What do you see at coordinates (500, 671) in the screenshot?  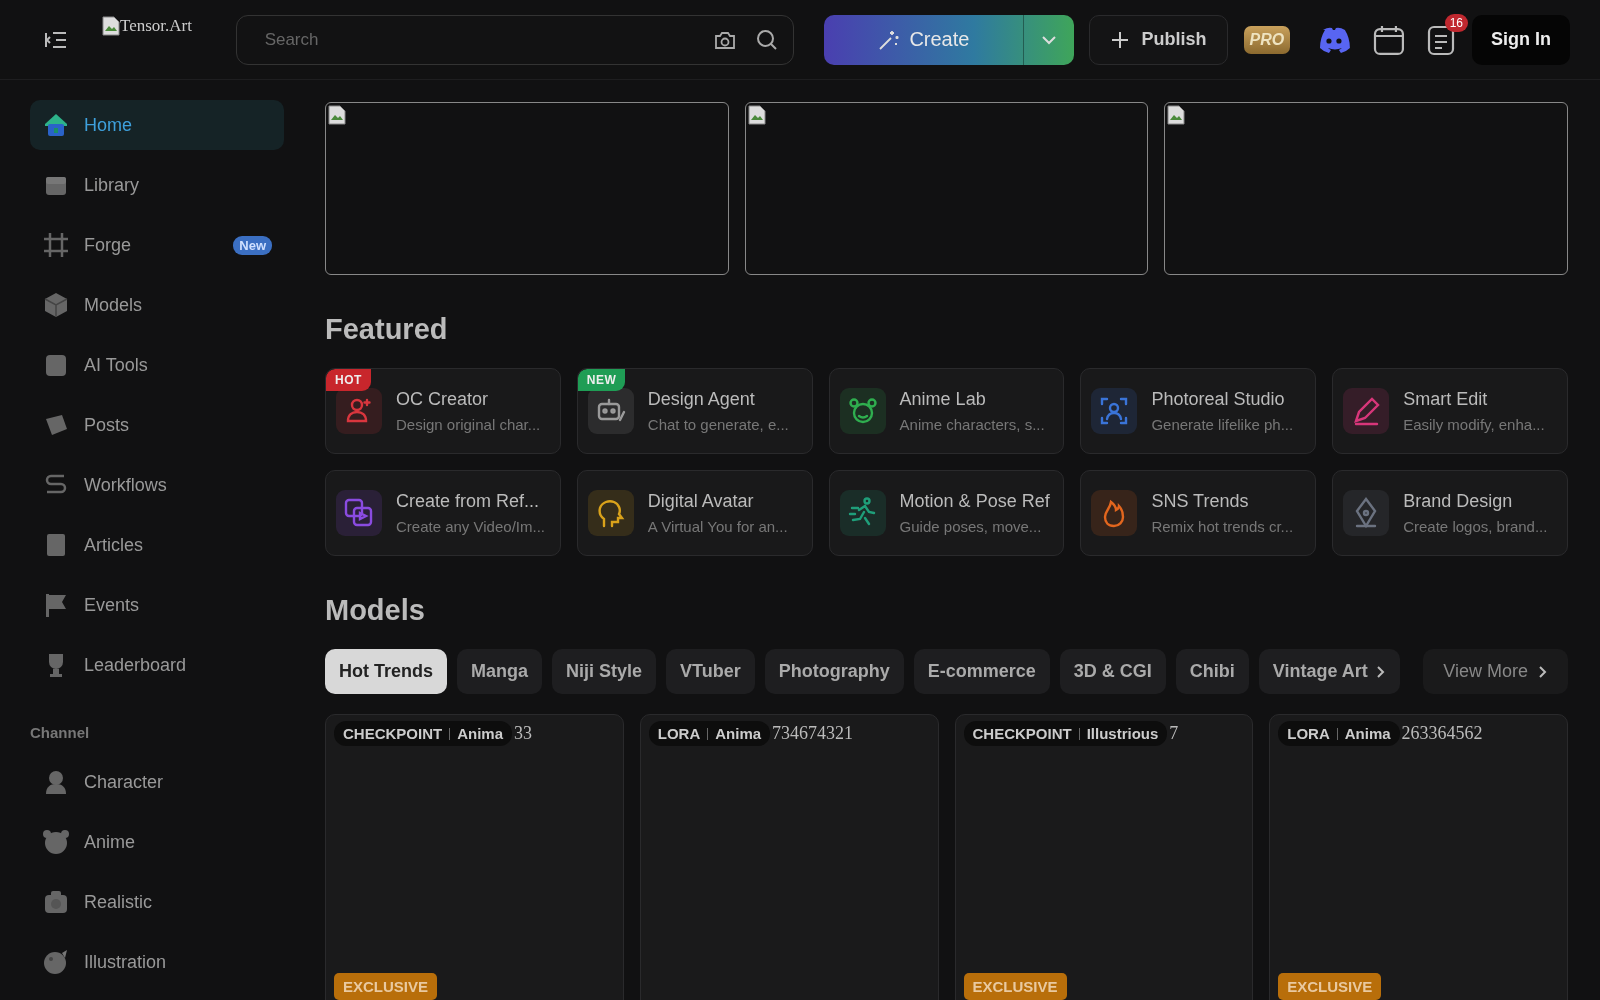 I see `category-tab: Manga` at bounding box center [500, 671].